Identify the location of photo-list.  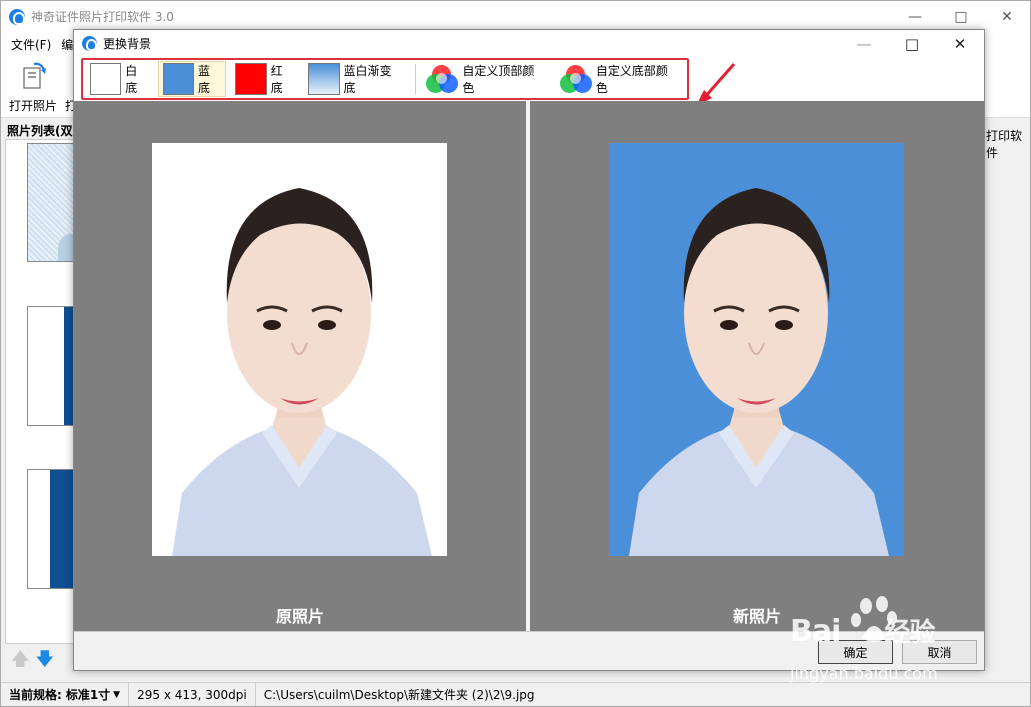
(40, 391).